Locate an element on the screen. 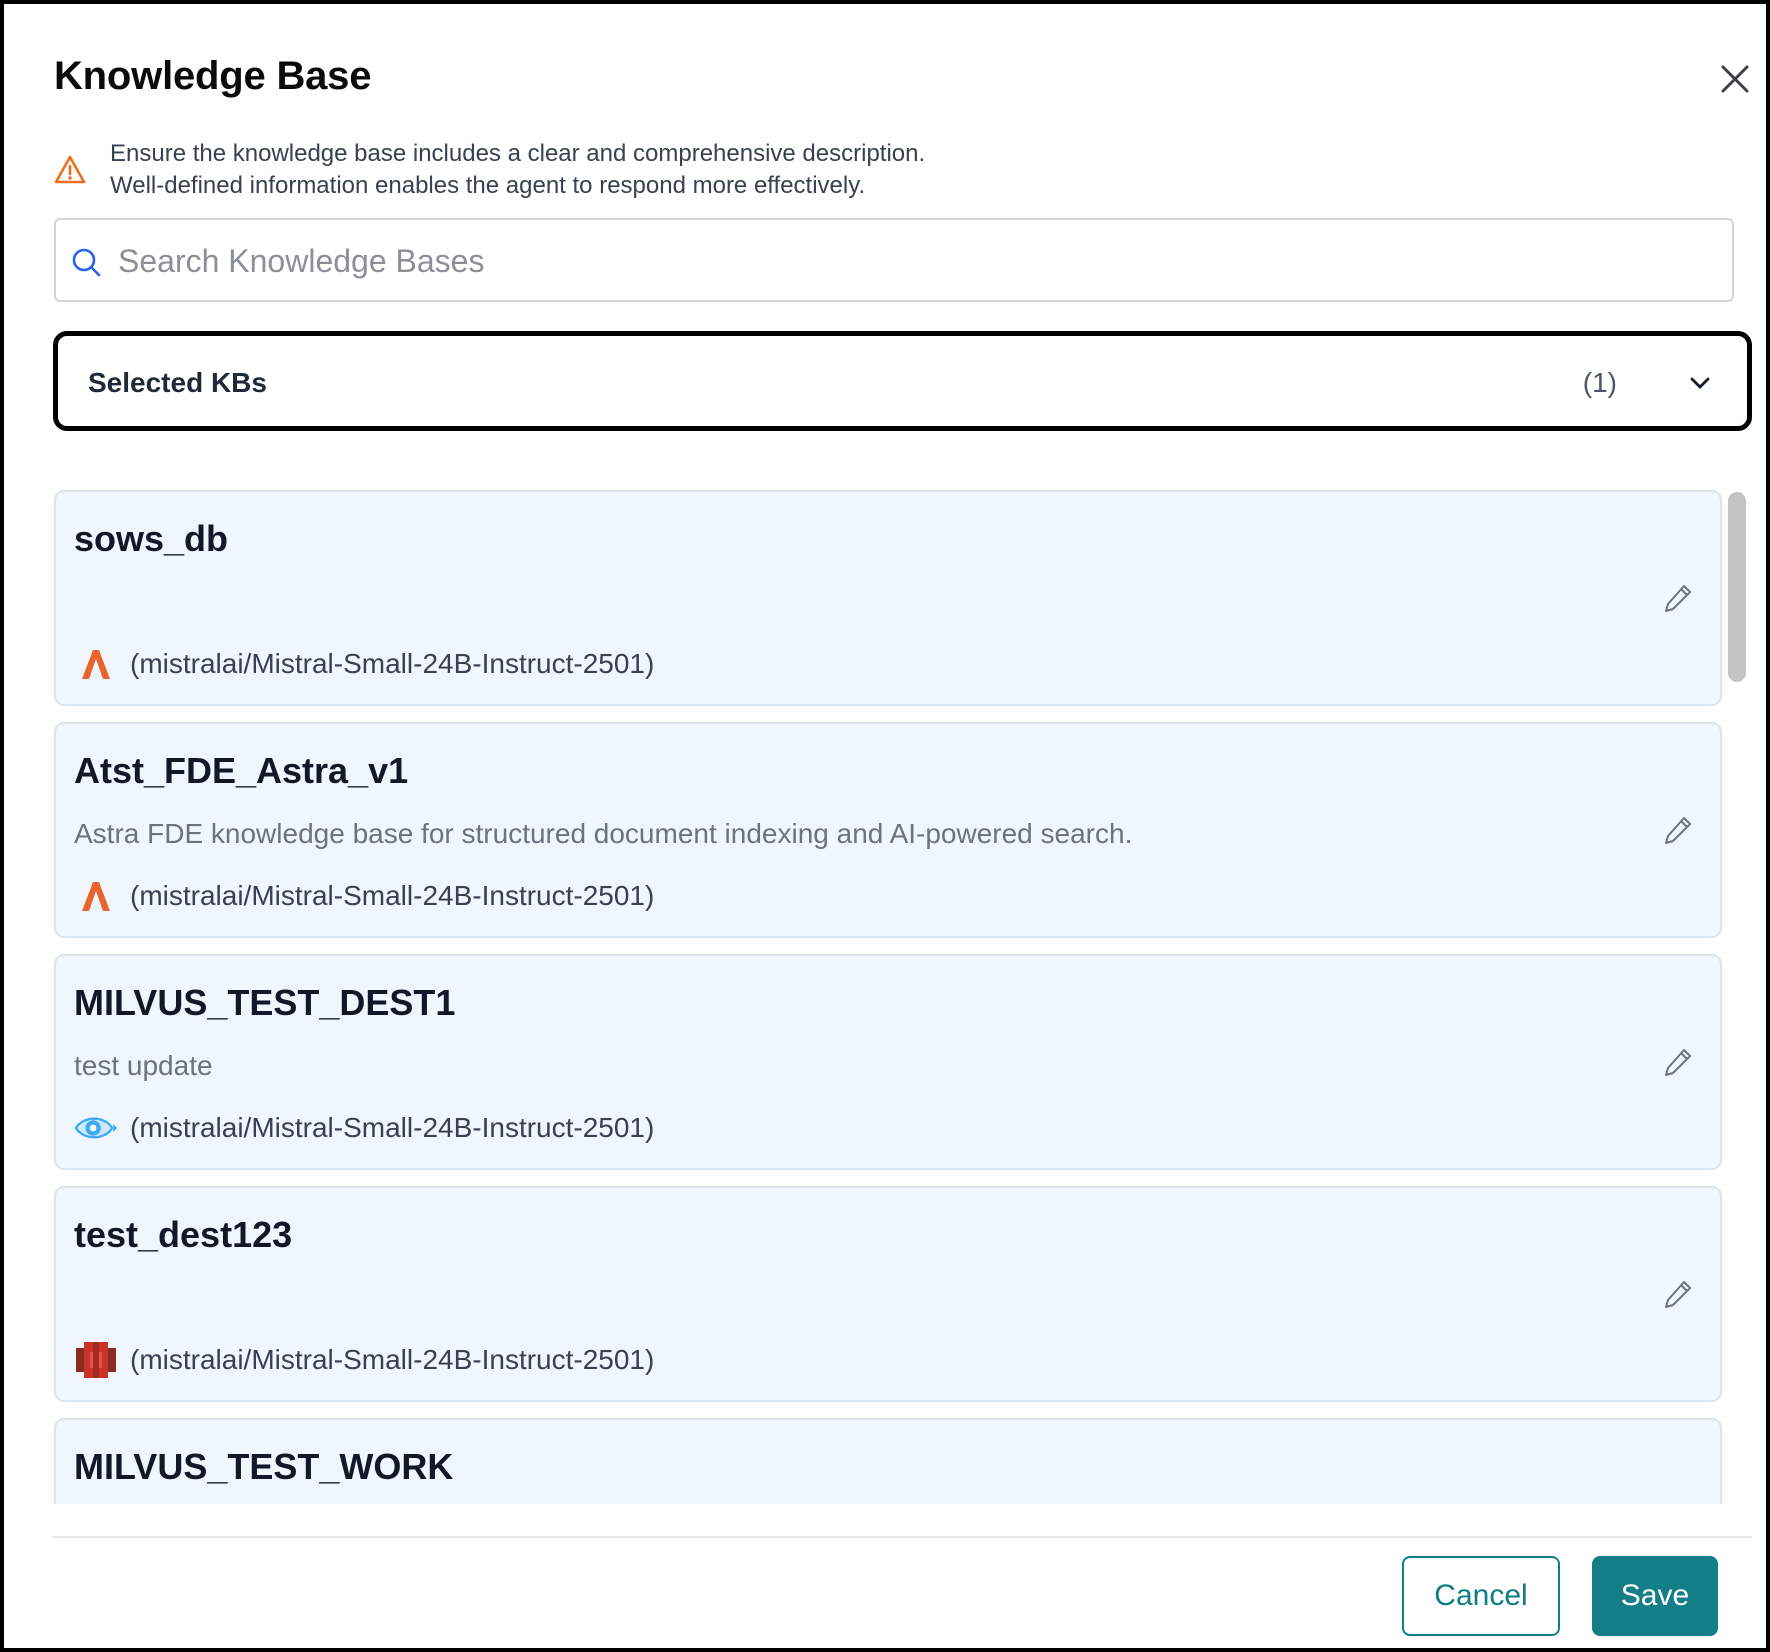 This screenshot has width=1770, height=1652. dialog-title: Knowledge Base is located at coordinates (213, 76).